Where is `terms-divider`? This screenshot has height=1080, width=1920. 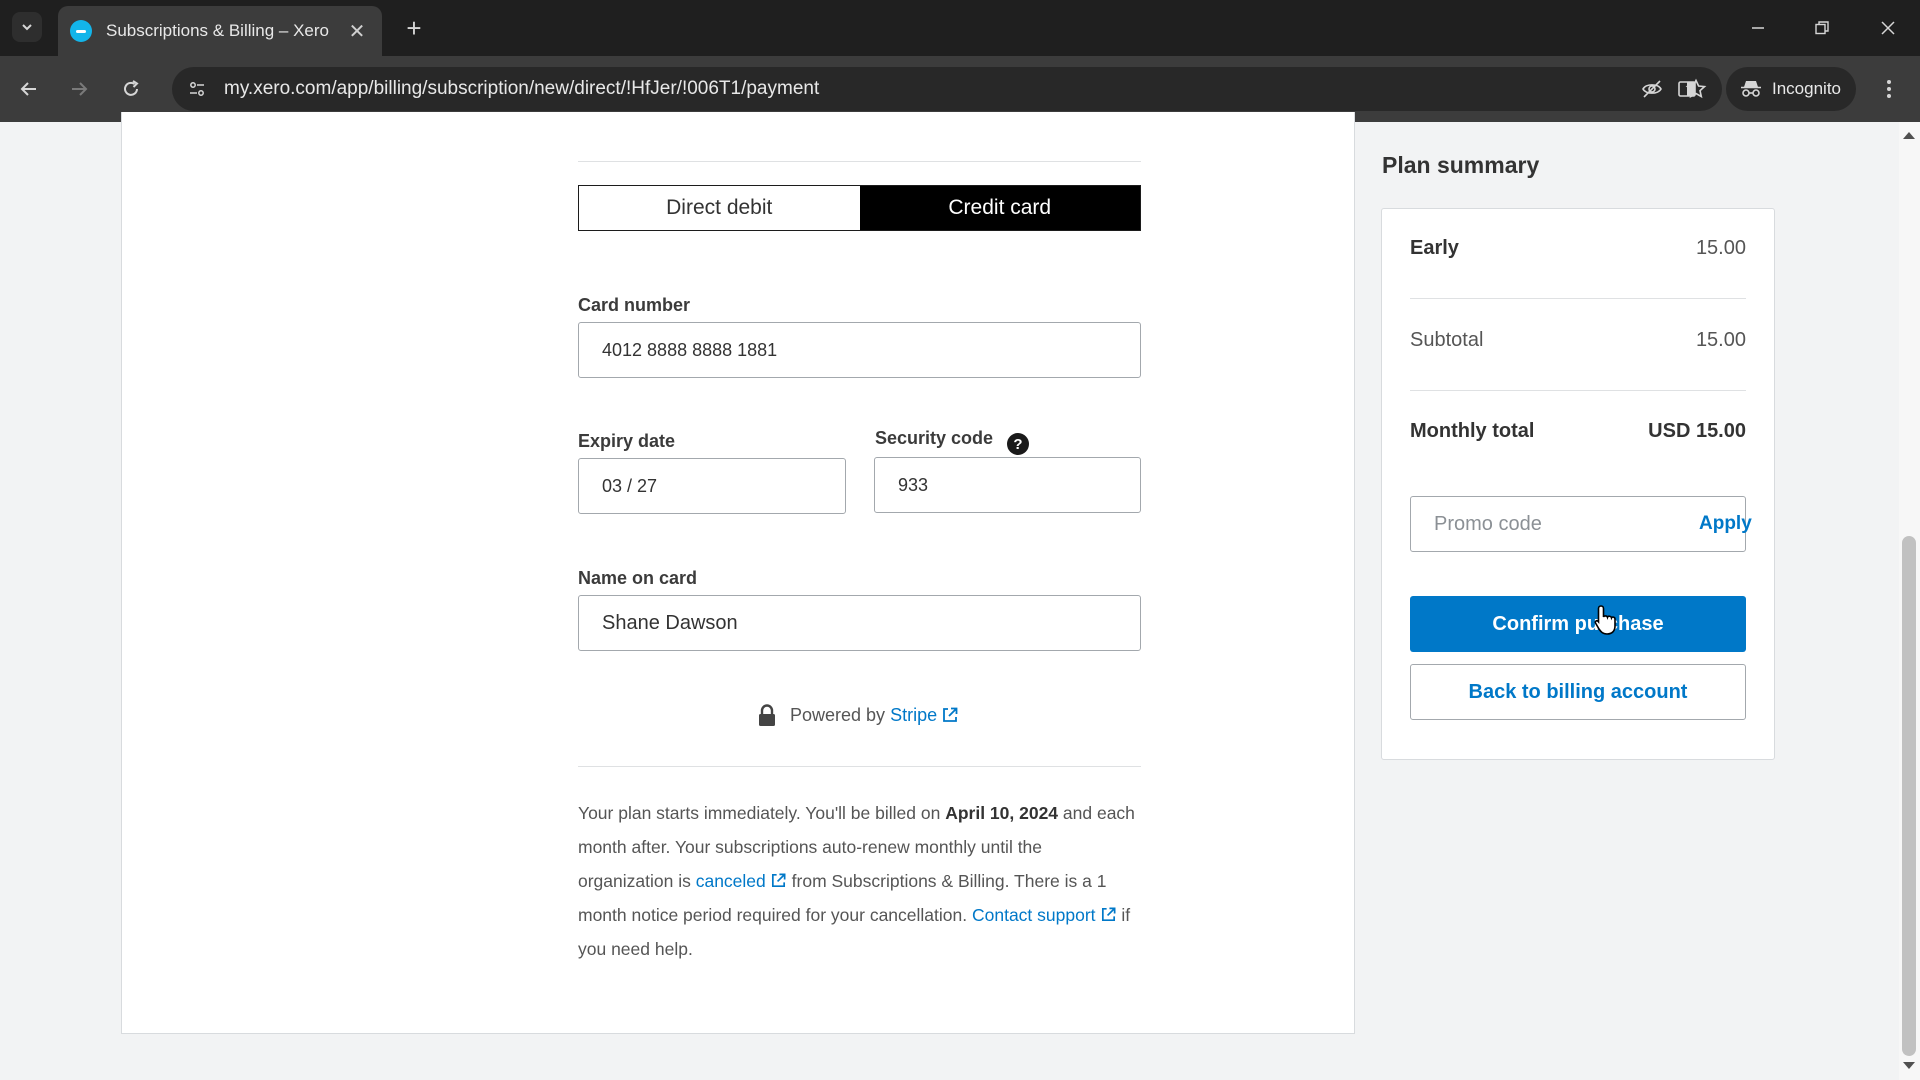
terms-divider is located at coordinates (859, 766).